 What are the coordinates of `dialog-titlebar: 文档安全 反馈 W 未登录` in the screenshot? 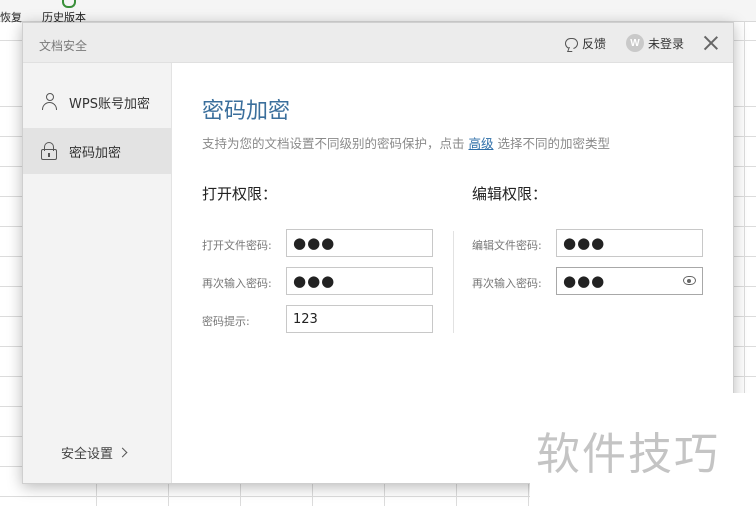 It's located at (378, 43).